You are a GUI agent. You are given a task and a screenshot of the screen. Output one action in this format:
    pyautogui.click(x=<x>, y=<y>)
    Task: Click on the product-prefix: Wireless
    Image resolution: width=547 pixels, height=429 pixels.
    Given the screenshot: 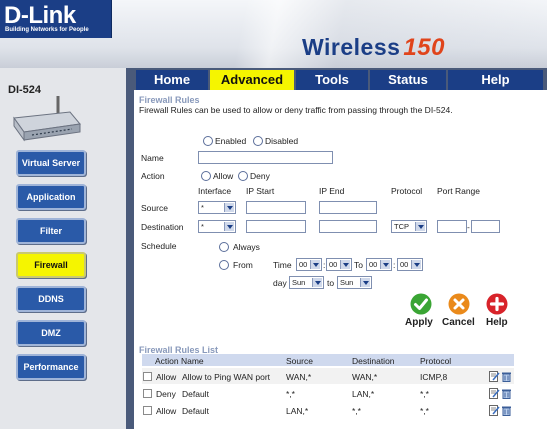 What is the action you would take?
    pyautogui.click(x=351, y=47)
    